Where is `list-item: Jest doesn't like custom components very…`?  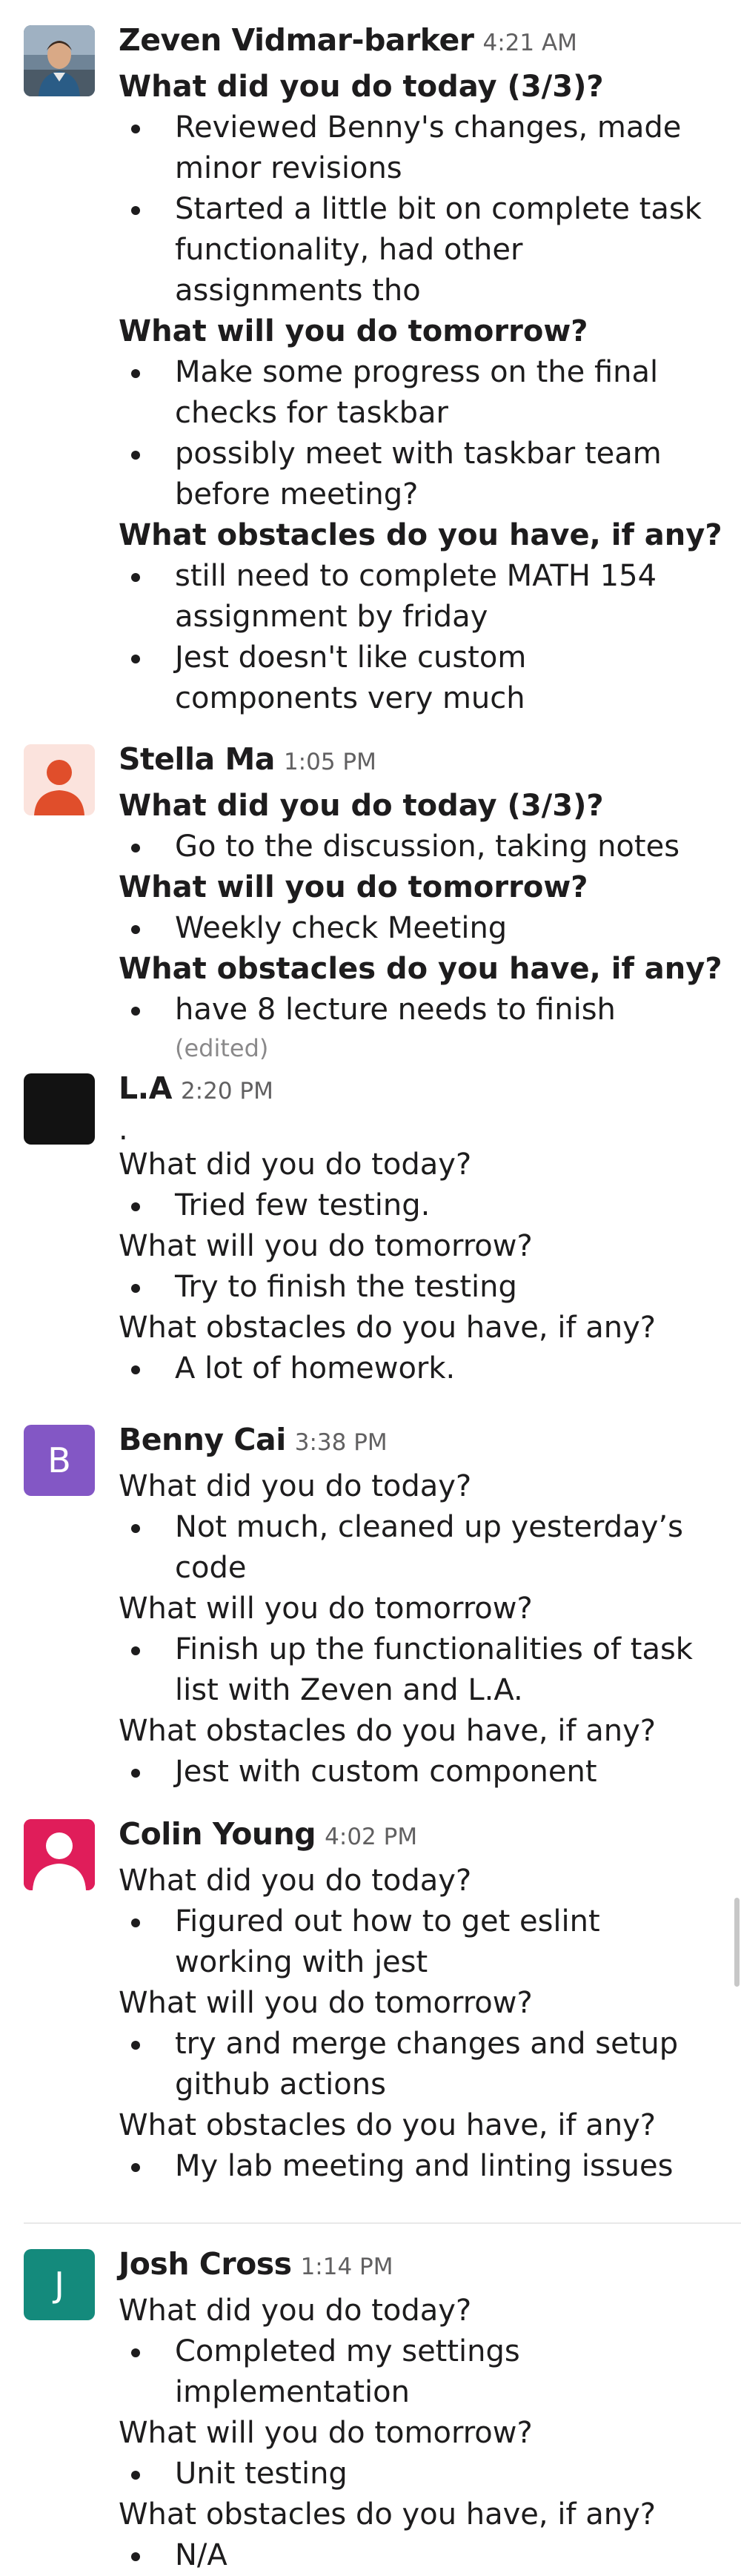
list-item: Jest doesn't like custom components very… is located at coordinates (415, 678).